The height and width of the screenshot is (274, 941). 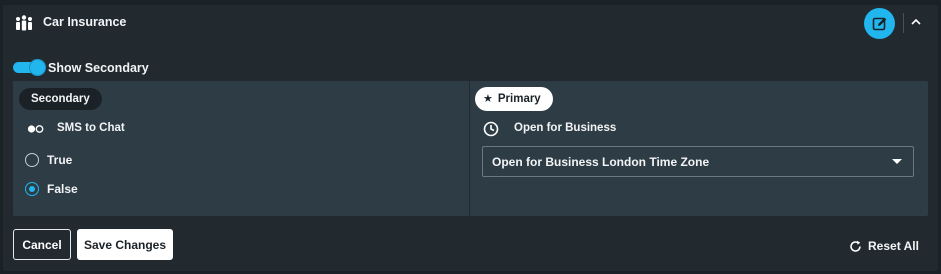 What do you see at coordinates (903, 23) in the screenshot?
I see `header-divider` at bounding box center [903, 23].